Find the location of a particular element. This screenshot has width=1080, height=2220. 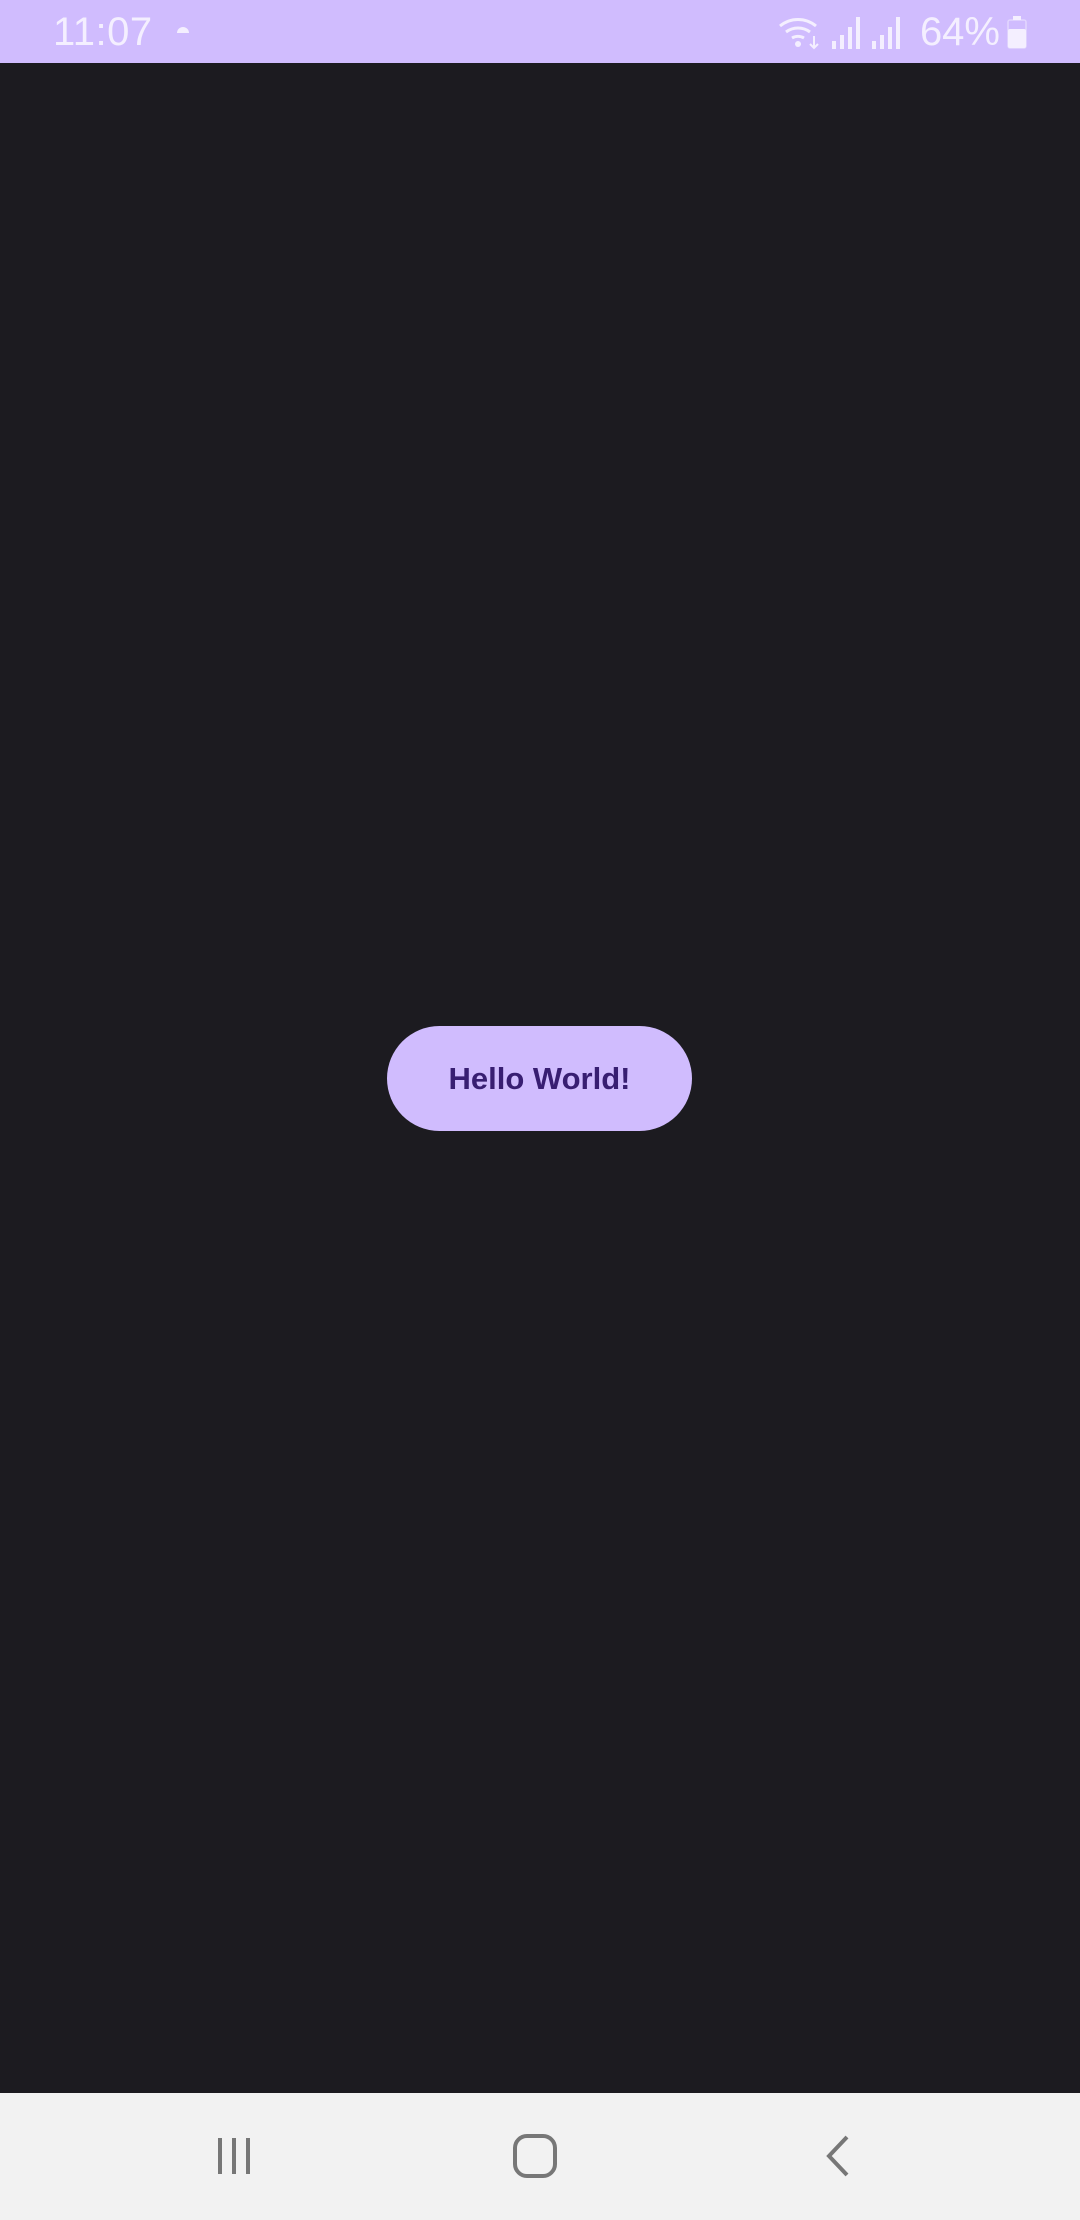

home-icon is located at coordinates (535, 2156).